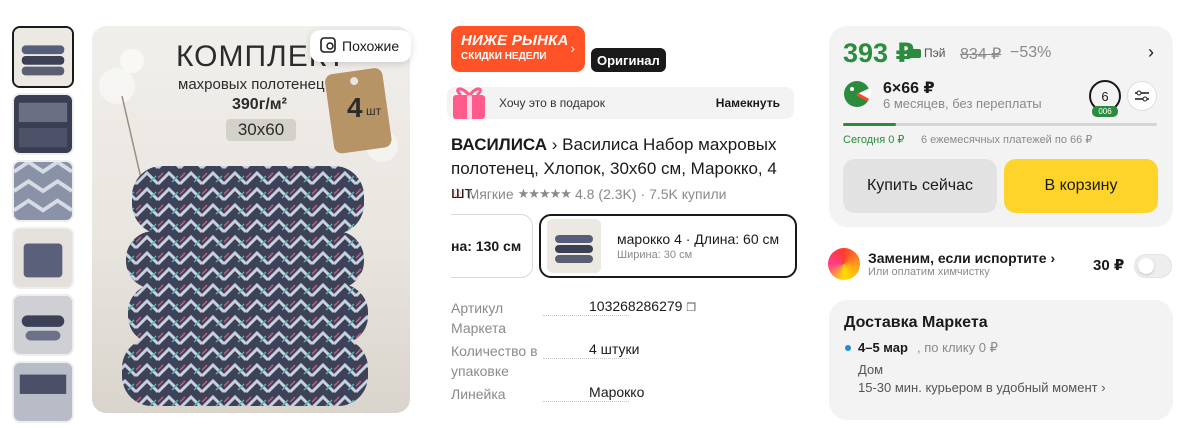 The width and height of the screenshot is (1200, 428). Describe the element at coordinates (494, 361) in the screenshot. I see `spec-key: Количество в упаковке` at that location.